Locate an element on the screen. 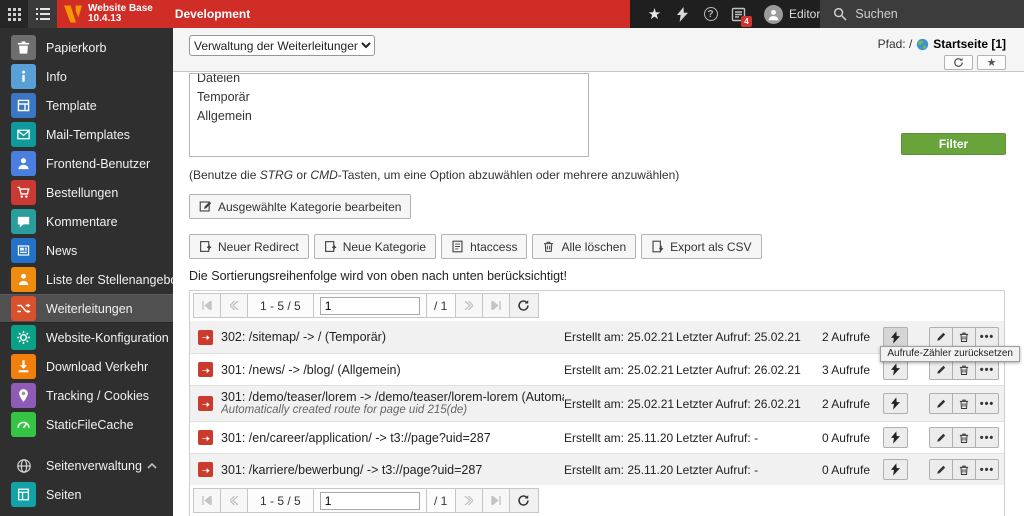  typo3-logo-icon is located at coordinates (73, 14).